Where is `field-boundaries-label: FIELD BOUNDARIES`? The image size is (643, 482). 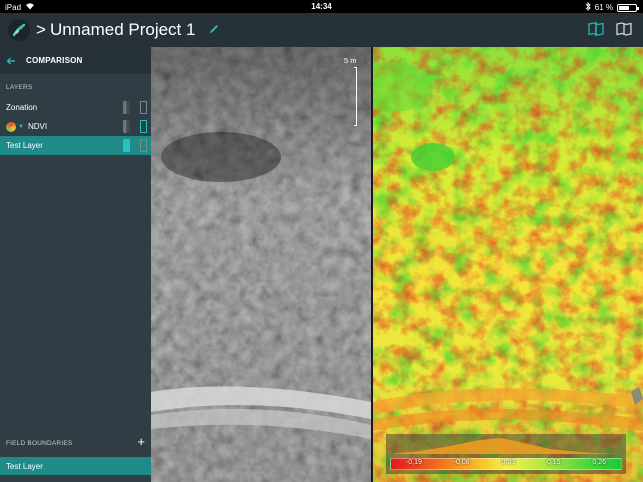 field-boundaries-label: FIELD BOUNDARIES is located at coordinates (39, 443).